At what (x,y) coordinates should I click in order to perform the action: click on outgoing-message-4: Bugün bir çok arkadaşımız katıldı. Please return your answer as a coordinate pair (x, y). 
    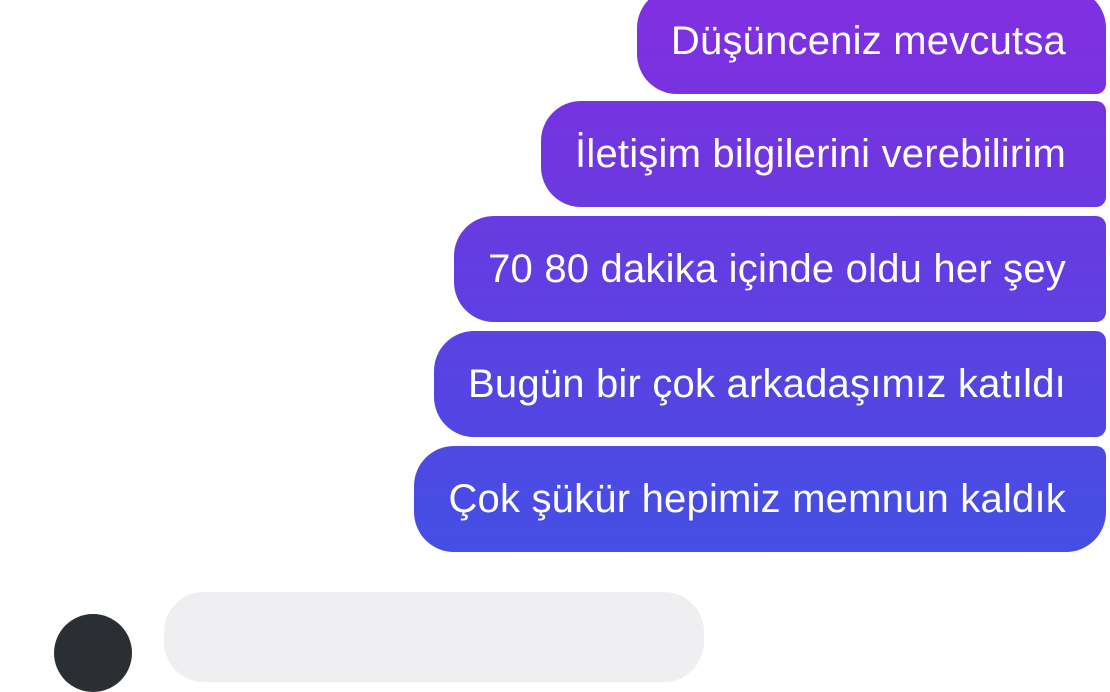
    Looking at the image, I should click on (770, 384).